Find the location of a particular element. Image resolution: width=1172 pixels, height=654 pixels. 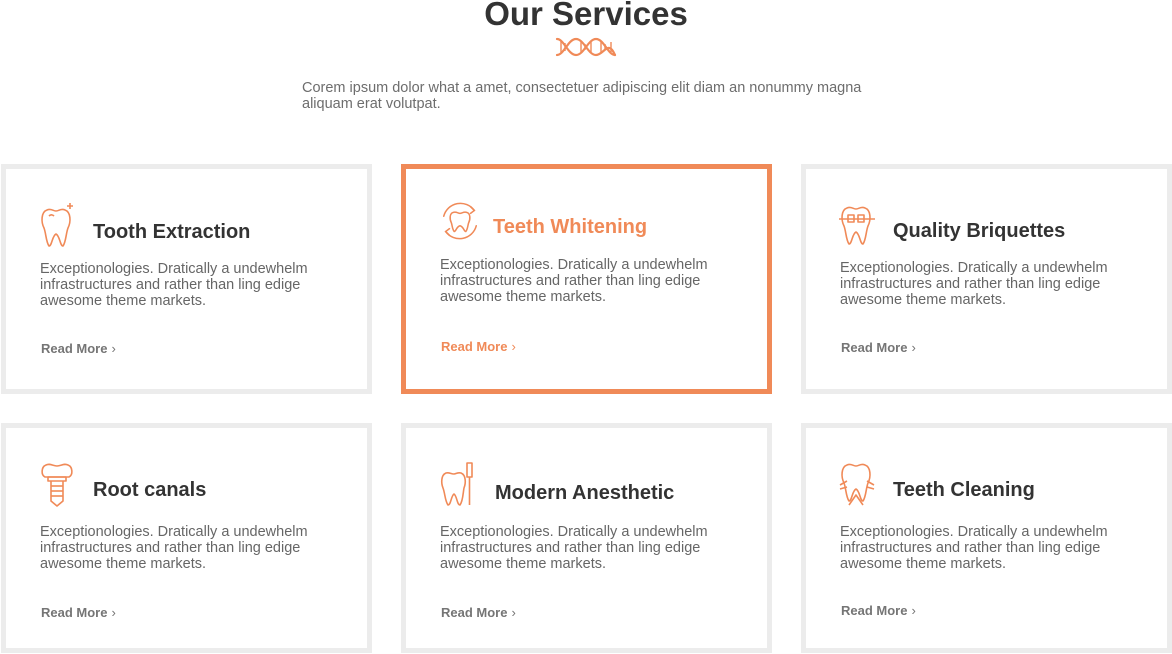

dental-implant-icon is located at coordinates (57, 485).